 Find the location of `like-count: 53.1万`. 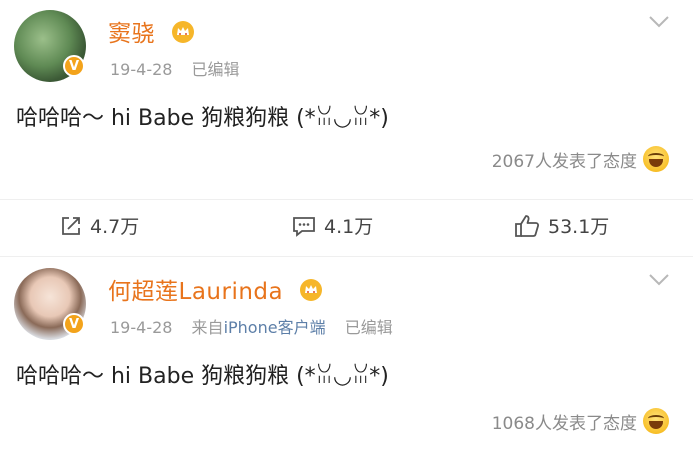

like-count: 53.1万 is located at coordinates (579, 227).